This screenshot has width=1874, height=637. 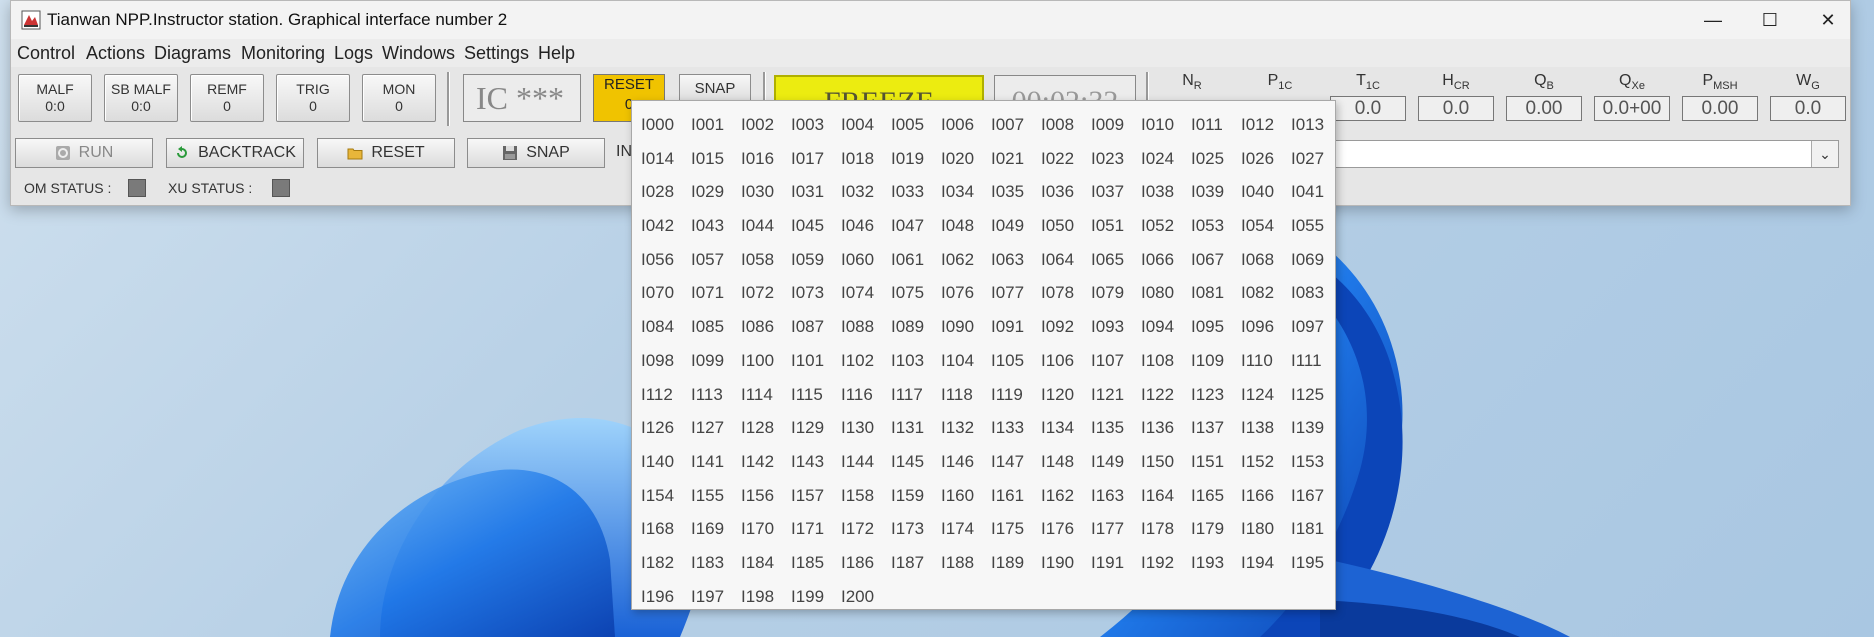 What do you see at coordinates (1261, 462) in the screenshot?
I see `ic-list-item: I152` at bounding box center [1261, 462].